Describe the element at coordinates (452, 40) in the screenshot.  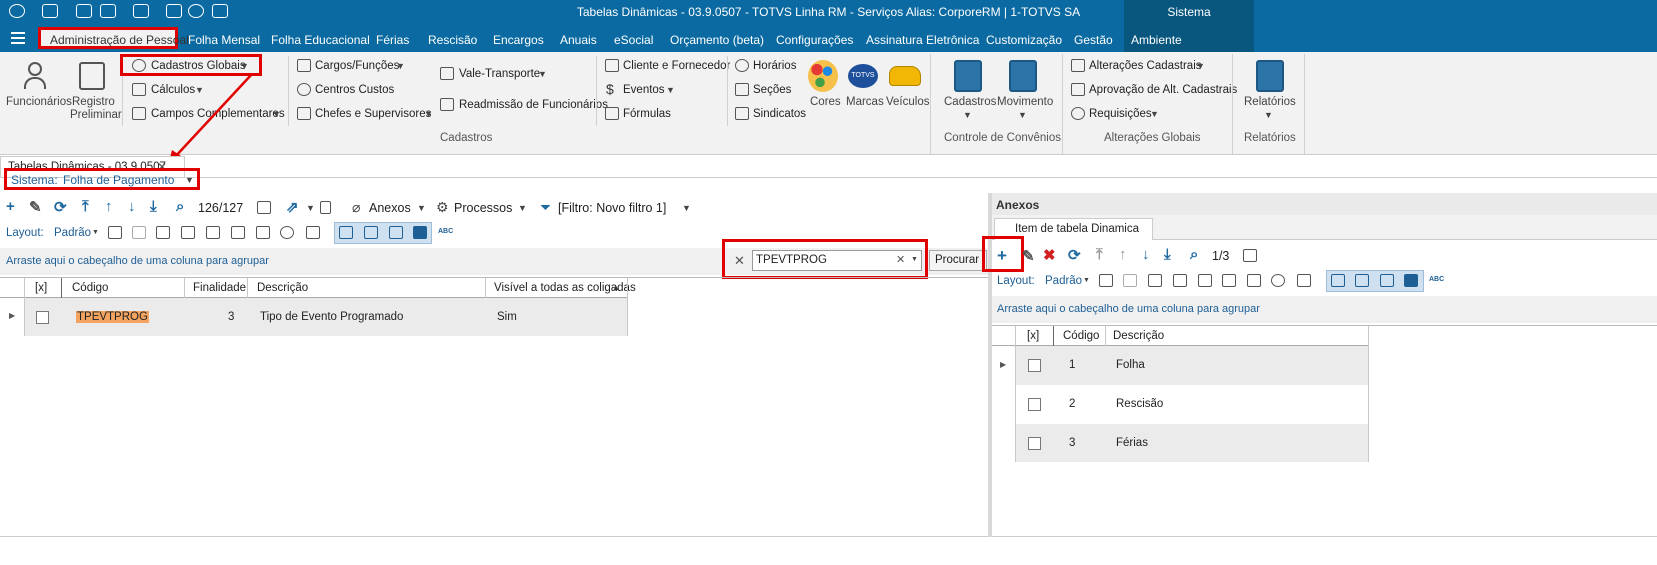
I see `menu-rescisao: Rescisão` at that location.